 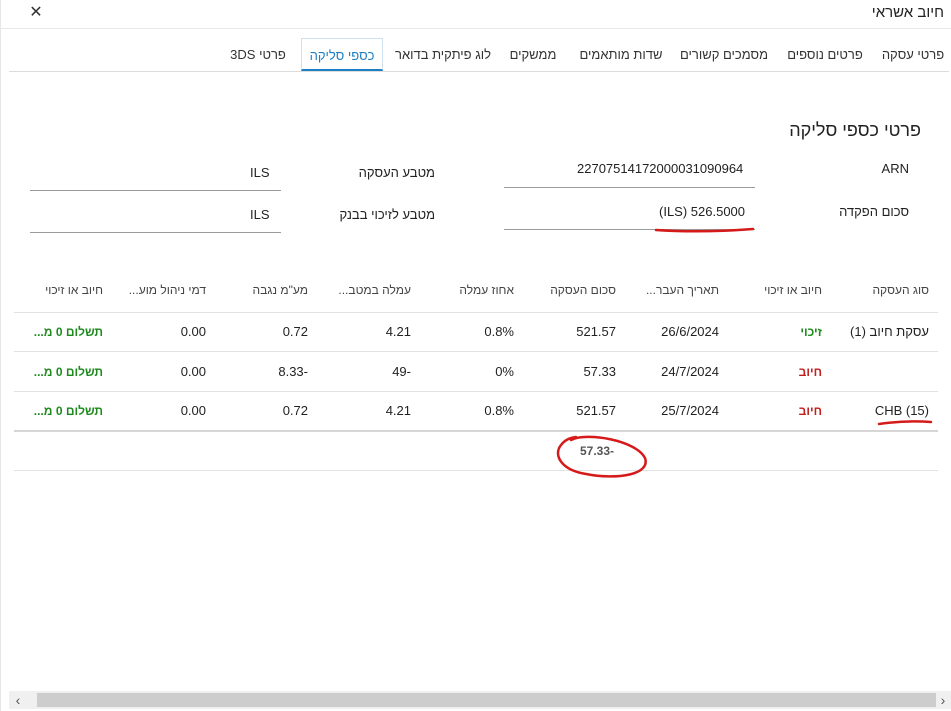 I want to click on table-cell: CHB (15), so click(x=901, y=410).